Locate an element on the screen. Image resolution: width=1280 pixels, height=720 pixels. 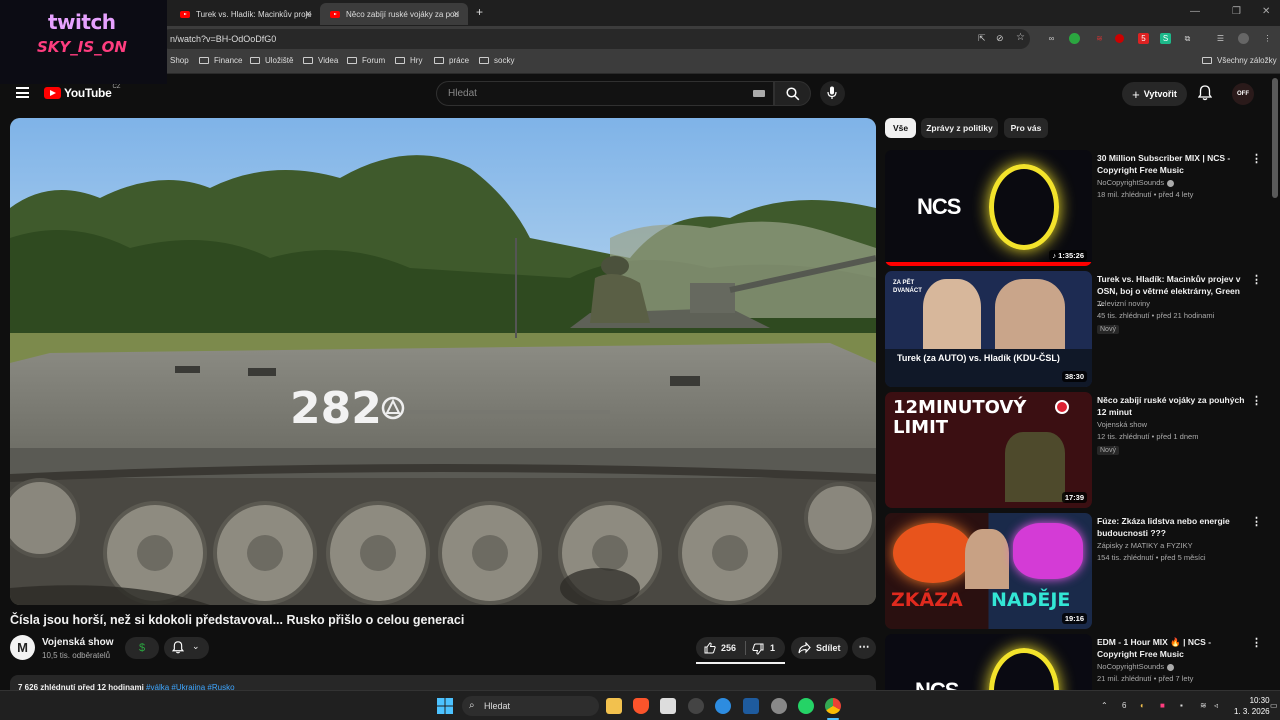
search-input: Hledat is located at coordinates (605, 93).